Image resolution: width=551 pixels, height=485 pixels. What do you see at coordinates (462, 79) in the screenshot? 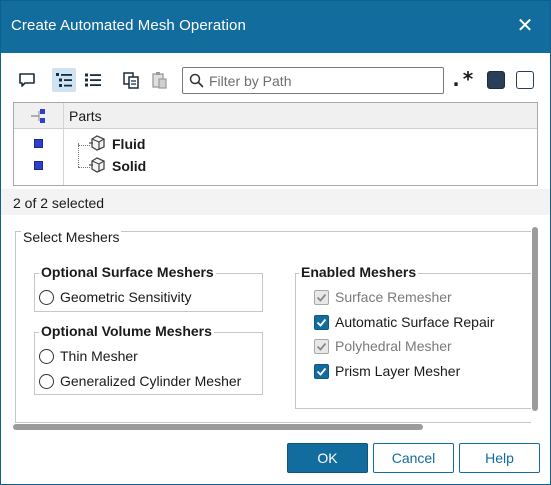
I see `regex-toggle: .*` at bounding box center [462, 79].